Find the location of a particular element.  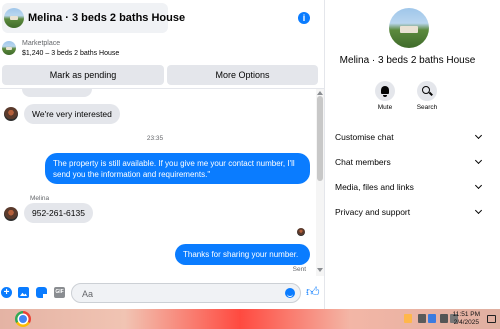

menu-customise-chat: Customise chat is located at coordinates (410, 137).